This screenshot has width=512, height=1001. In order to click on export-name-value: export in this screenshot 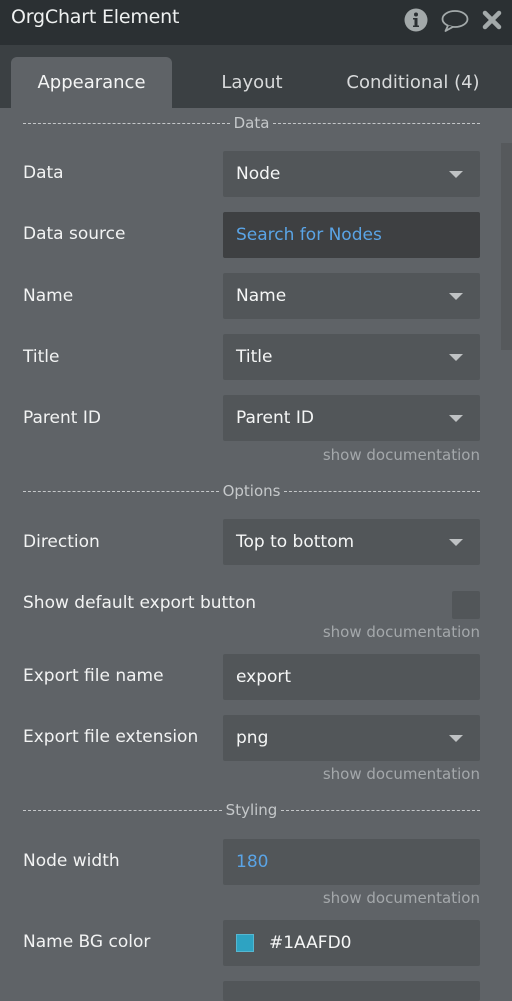, I will do `click(264, 677)`.